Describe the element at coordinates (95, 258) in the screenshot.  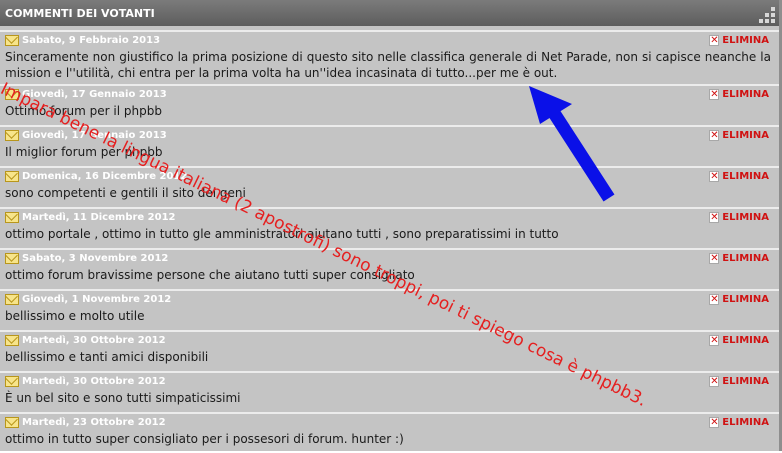
I see `comment-date: Sabato, 3 Novembre 2012` at that location.